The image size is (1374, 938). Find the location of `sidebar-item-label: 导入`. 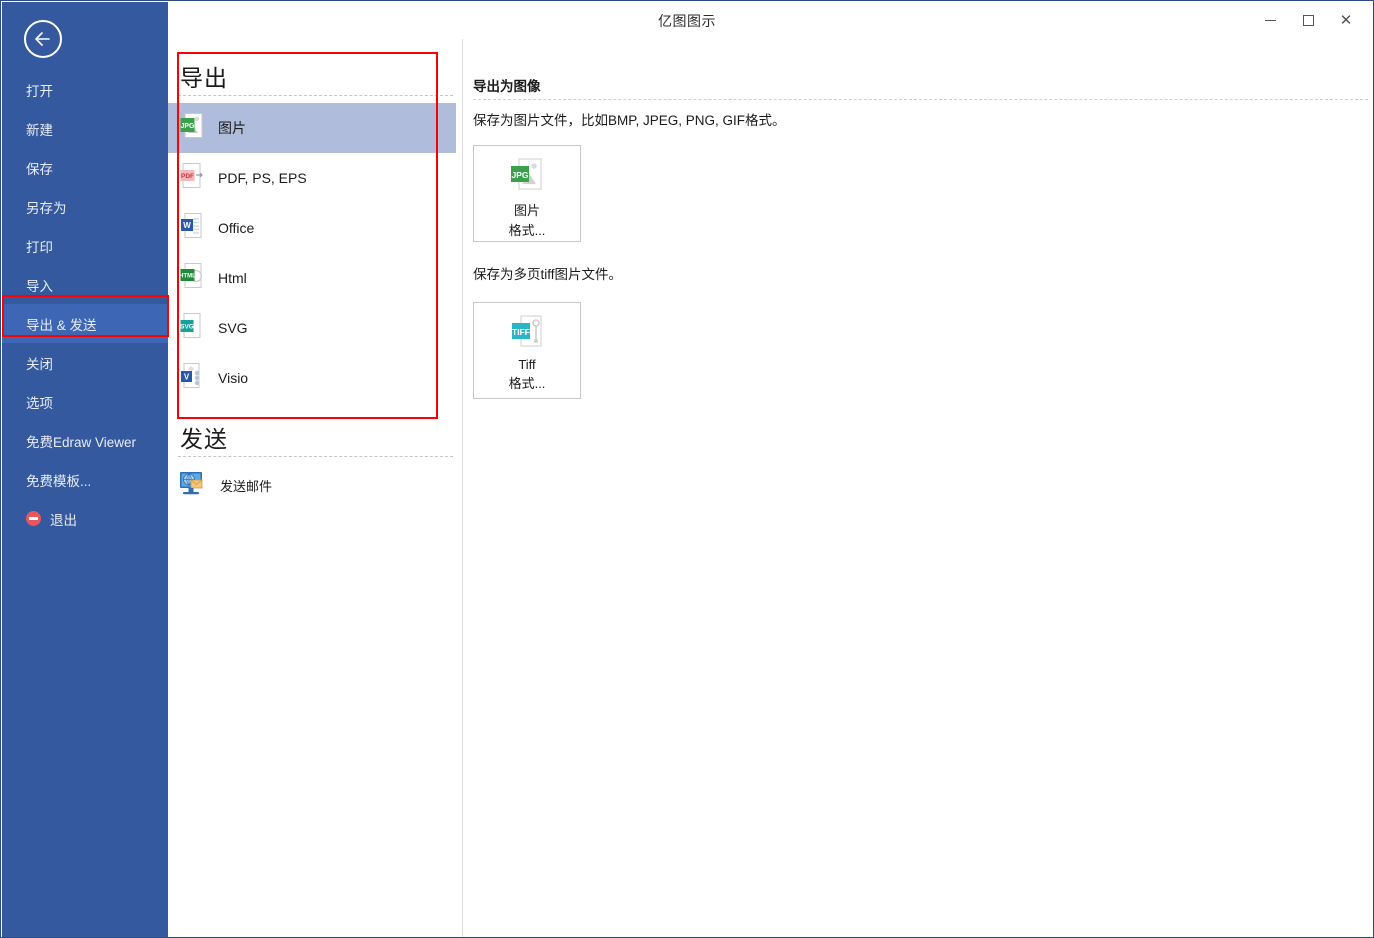

sidebar-item-label: 导入 is located at coordinates (39, 286).